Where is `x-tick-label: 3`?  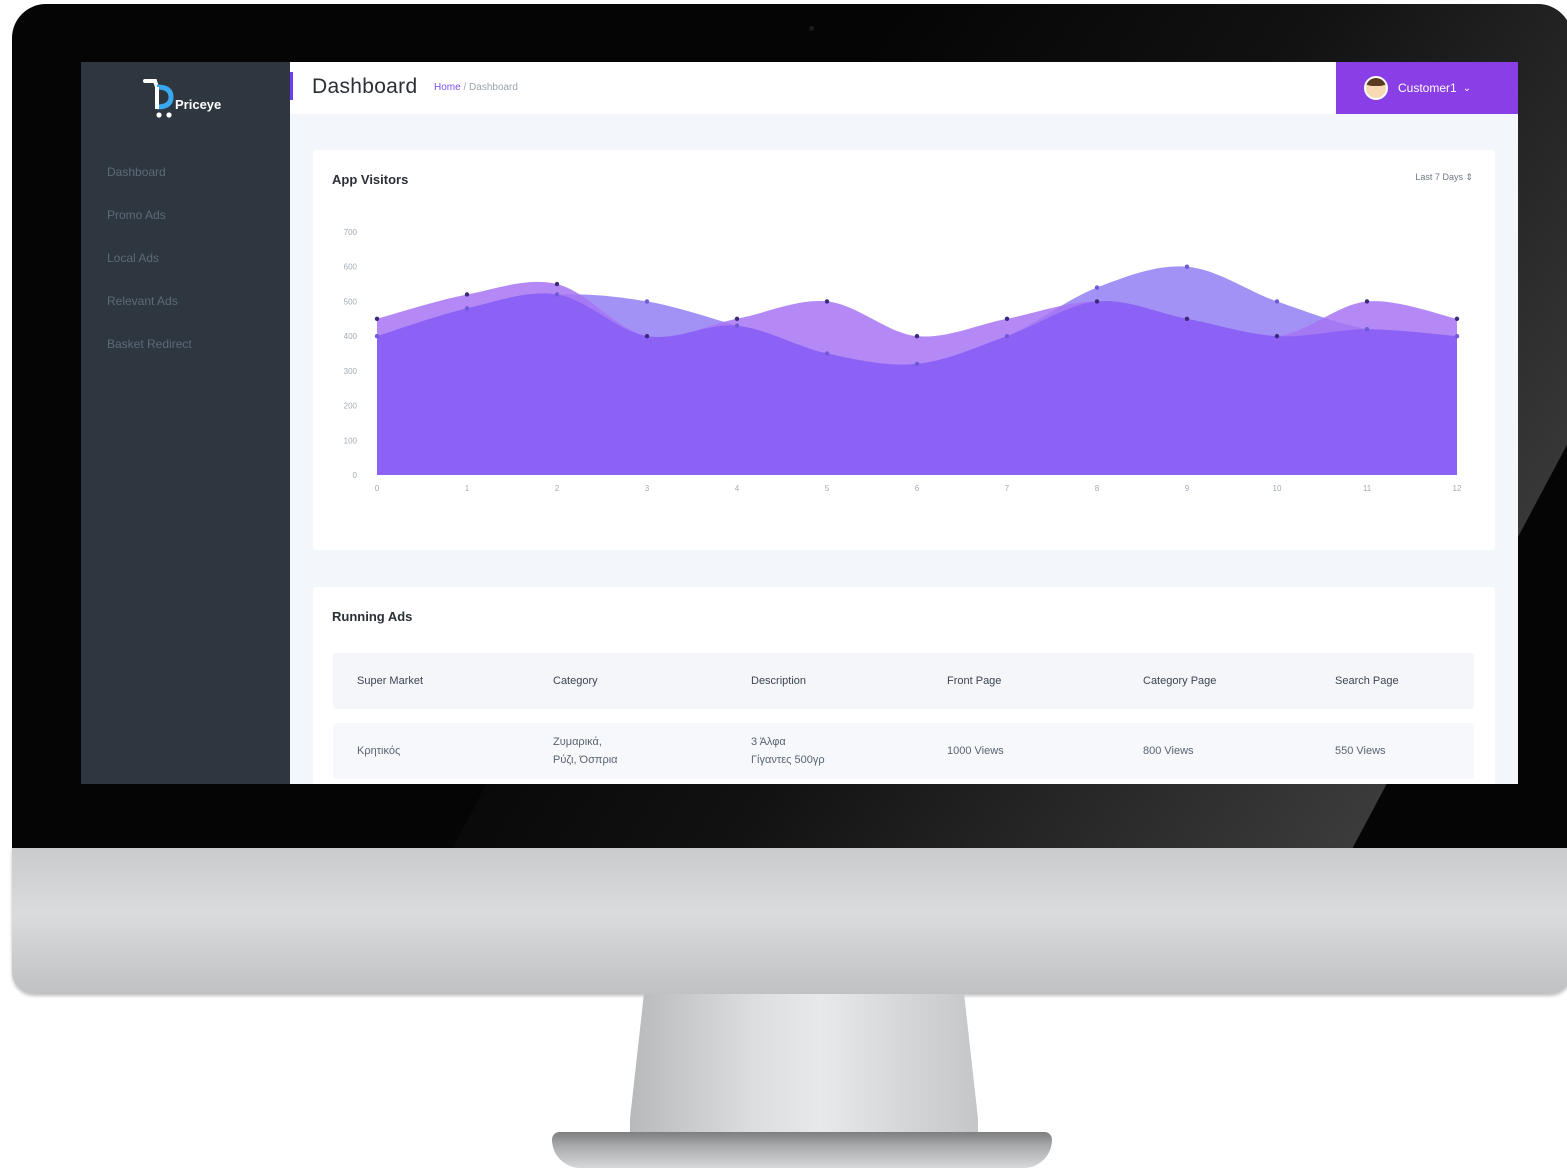 x-tick-label: 3 is located at coordinates (647, 488).